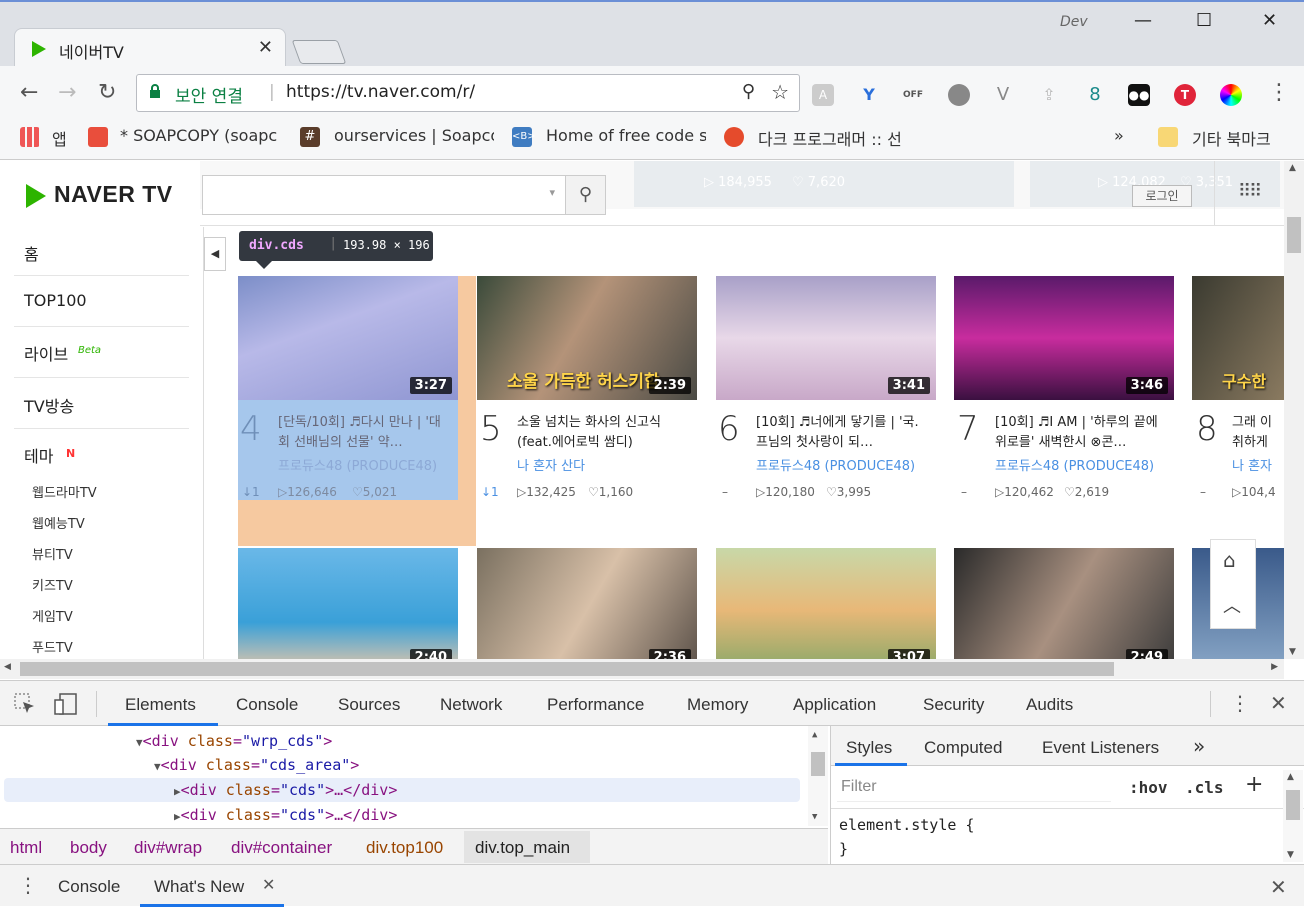  I want to click on video-thumbnail: 2:40, so click(348, 603).